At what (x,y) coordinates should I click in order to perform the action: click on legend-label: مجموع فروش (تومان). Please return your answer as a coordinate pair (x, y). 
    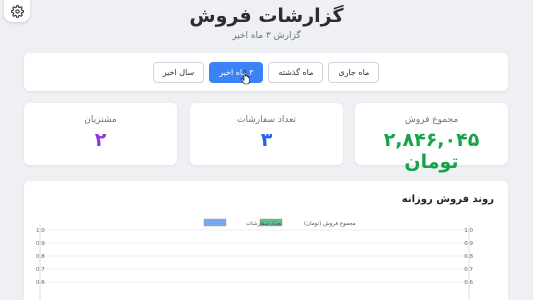
    Looking at the image, I should click on (330, 224).